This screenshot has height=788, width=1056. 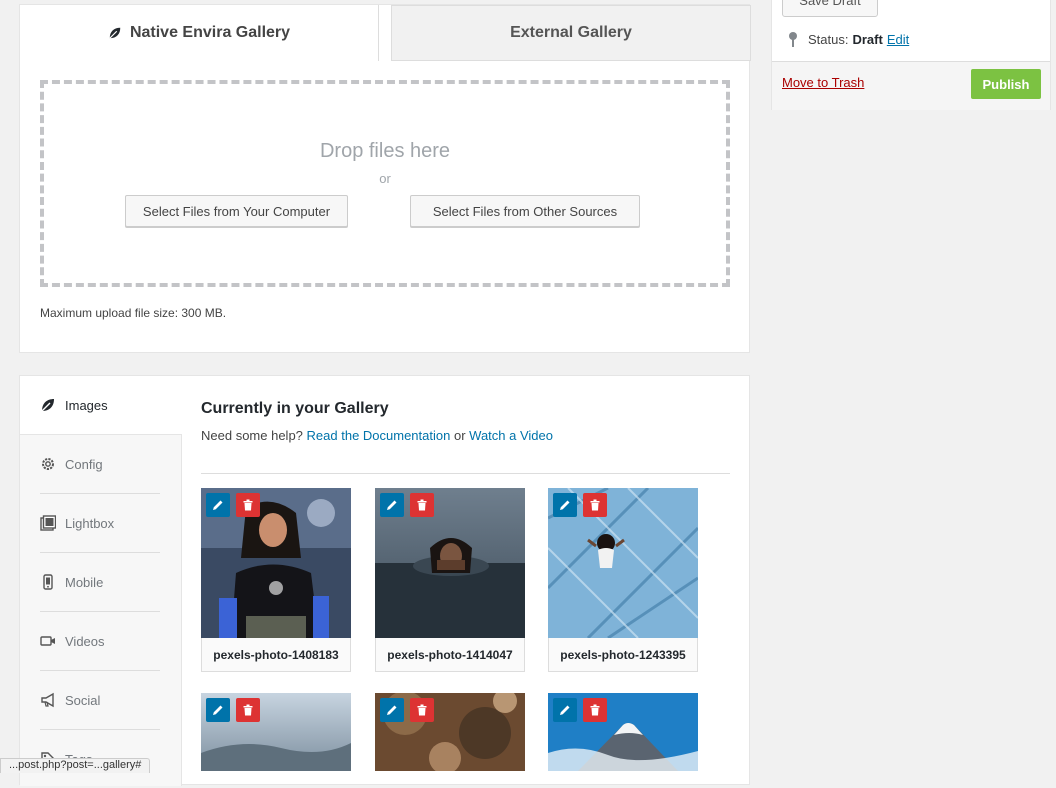 I want to click on nav-item-videos: Videos, so click(x=100, y=641).